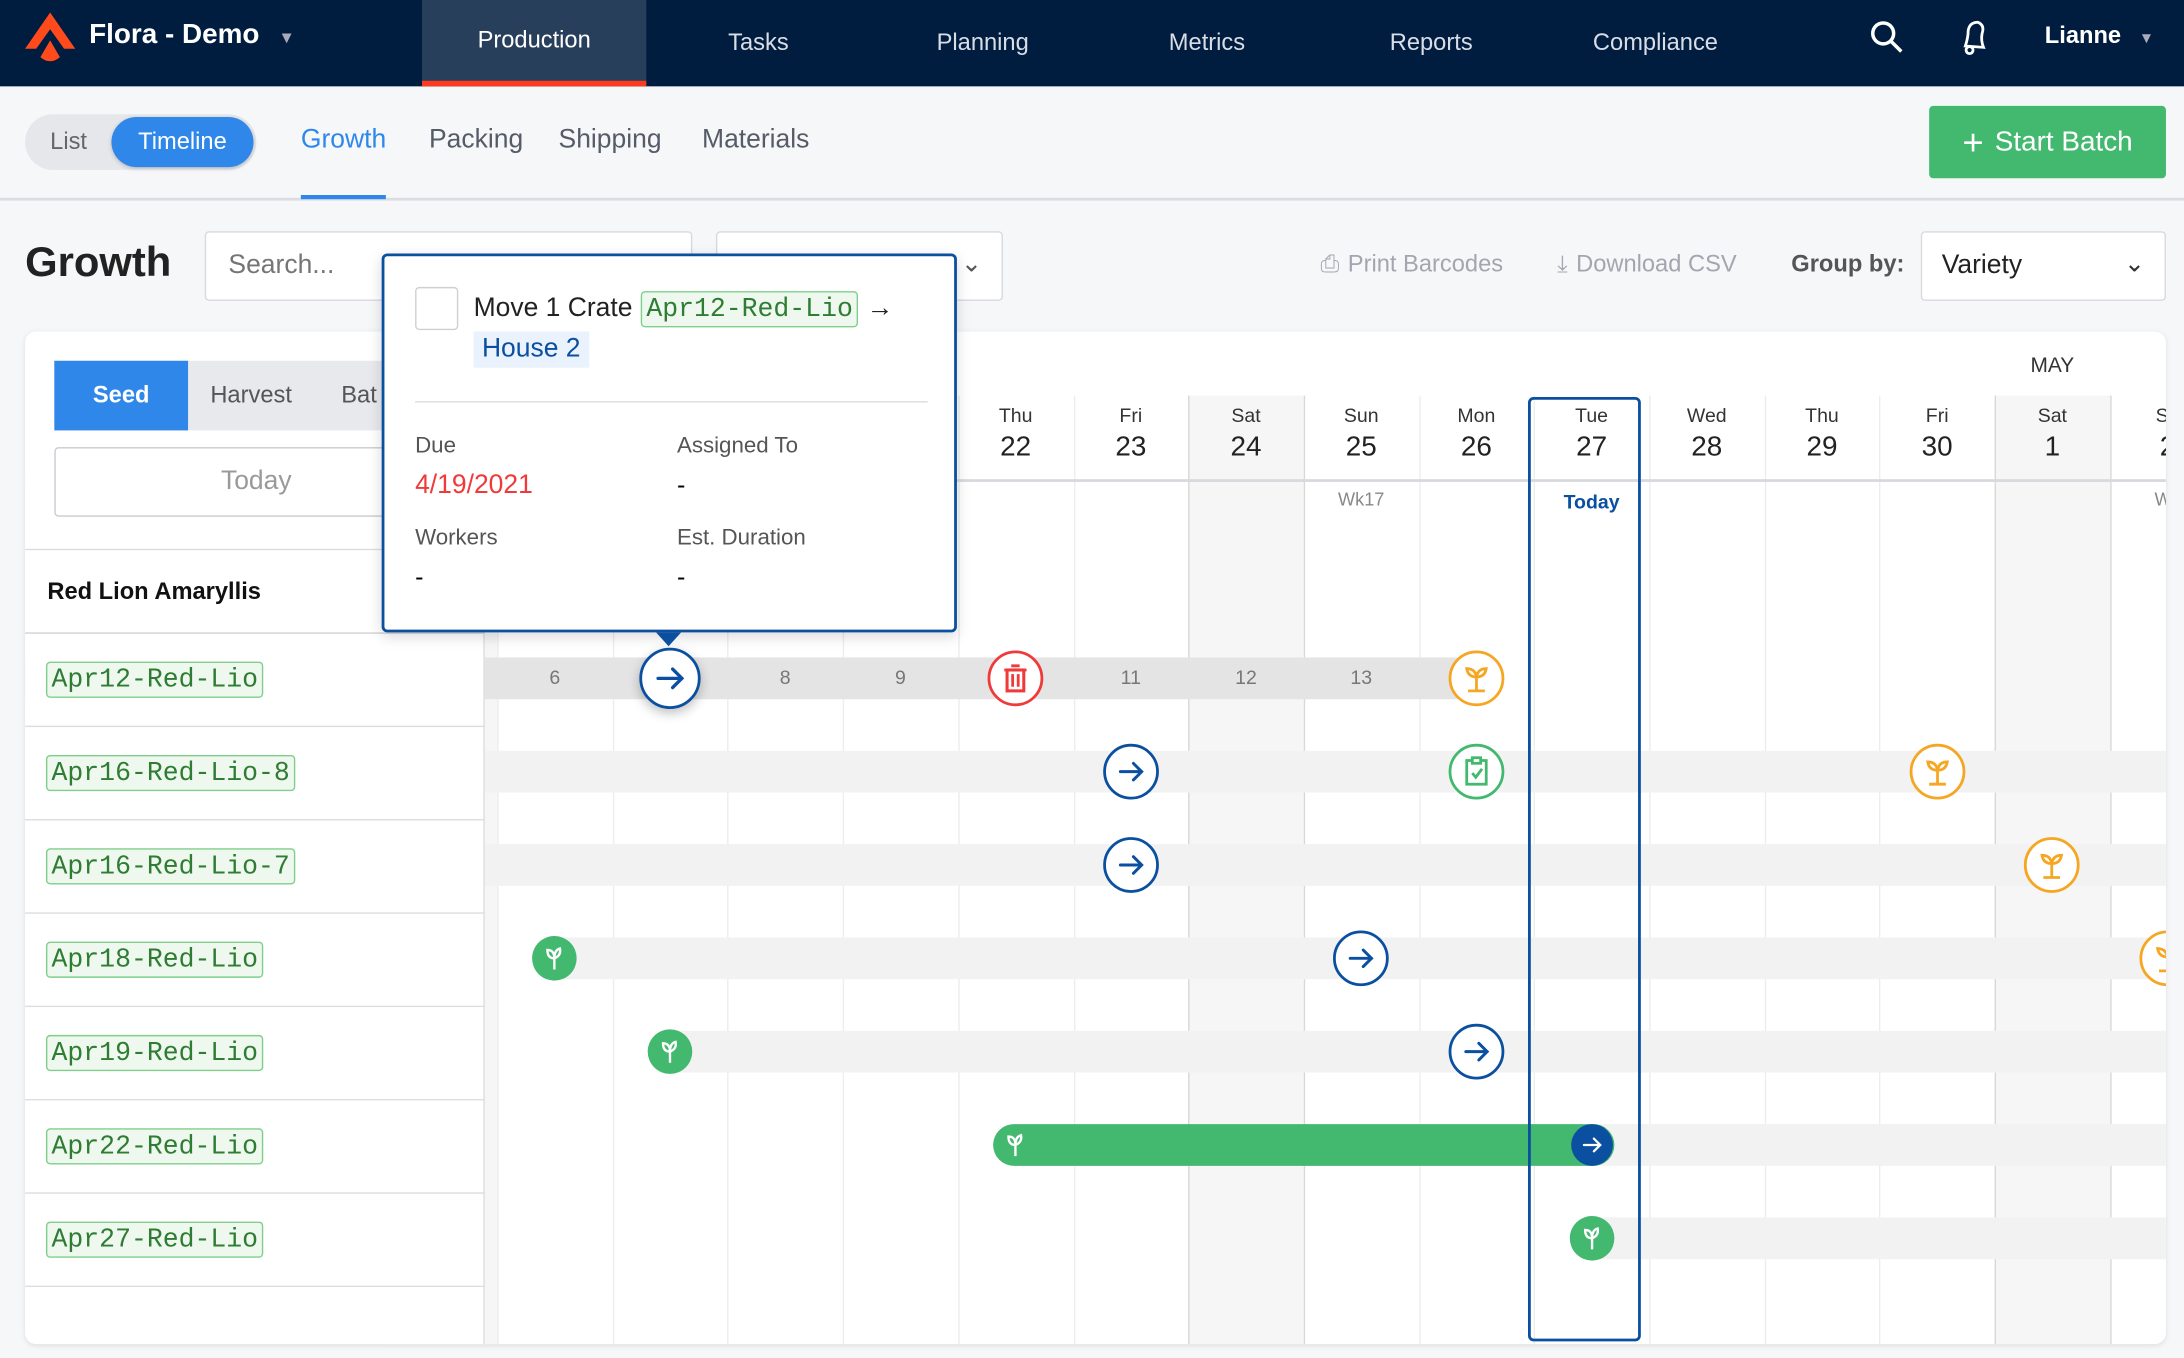 The image size is (2184, 1358). What do you see at coordinates (359, 396) in the screenshot?
I see `tab-batch: Bat` at bounding box center [359, 396].